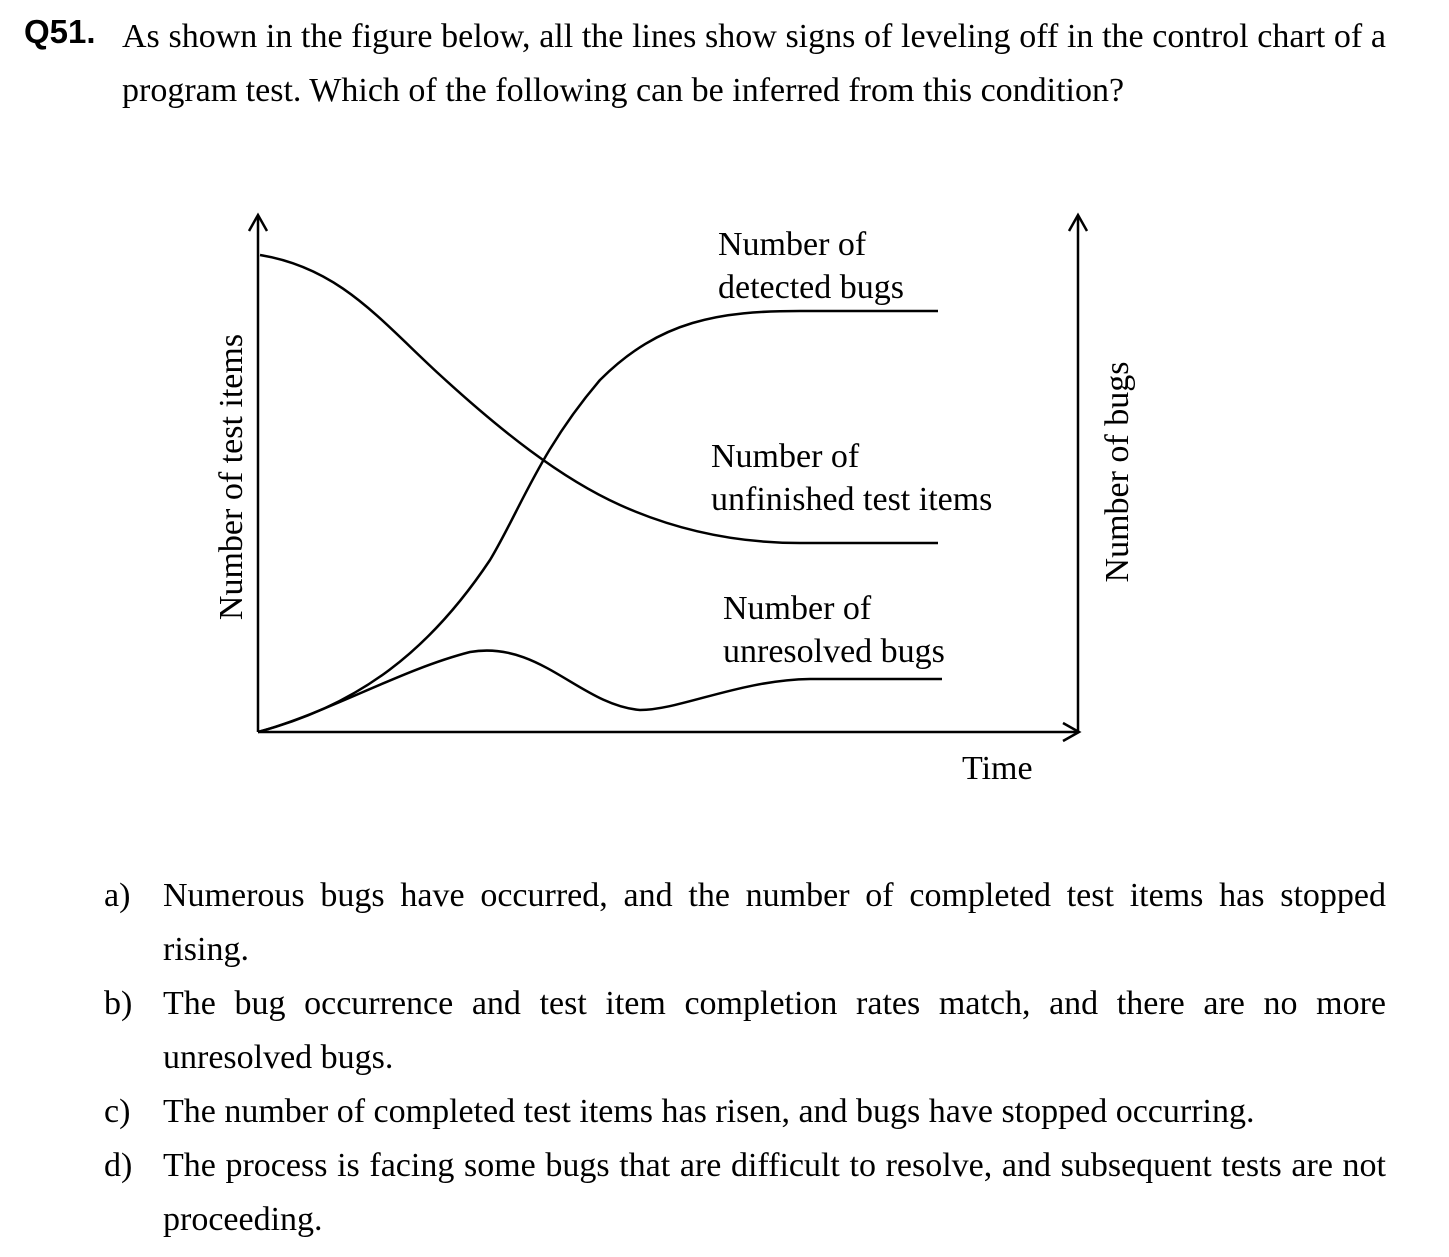  I want to click on option-c-label: c), so click(117, 1111).